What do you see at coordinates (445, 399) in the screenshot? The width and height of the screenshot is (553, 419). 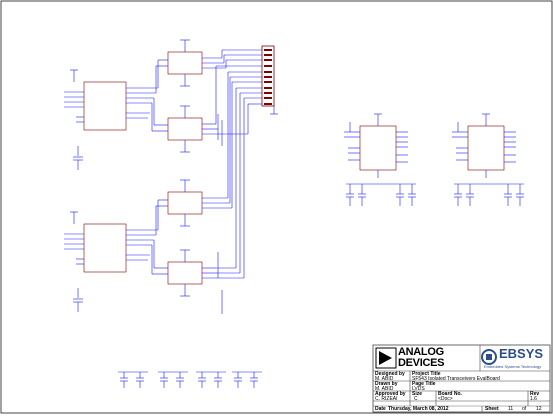 I see `board-no-value: <Doc>` at bounding box center [445, 399].